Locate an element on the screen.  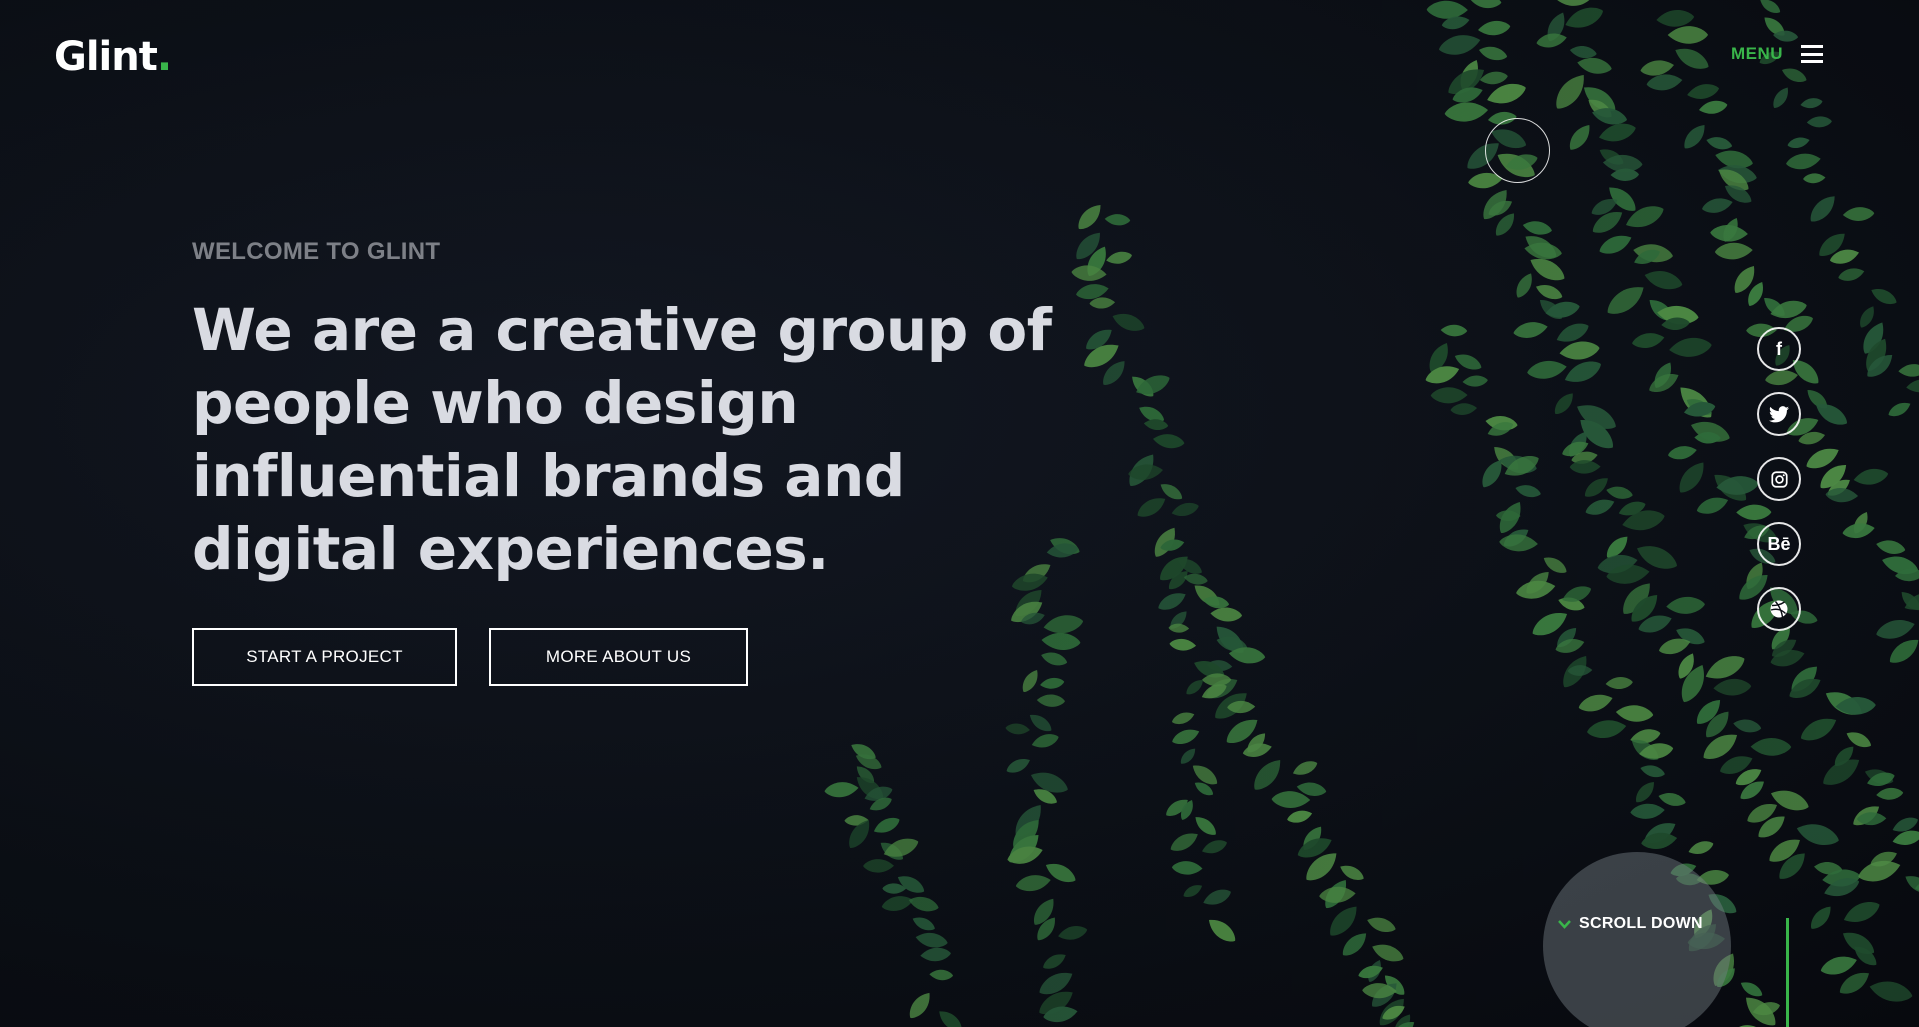
twitter-link is located at coordinates (1779, 414).